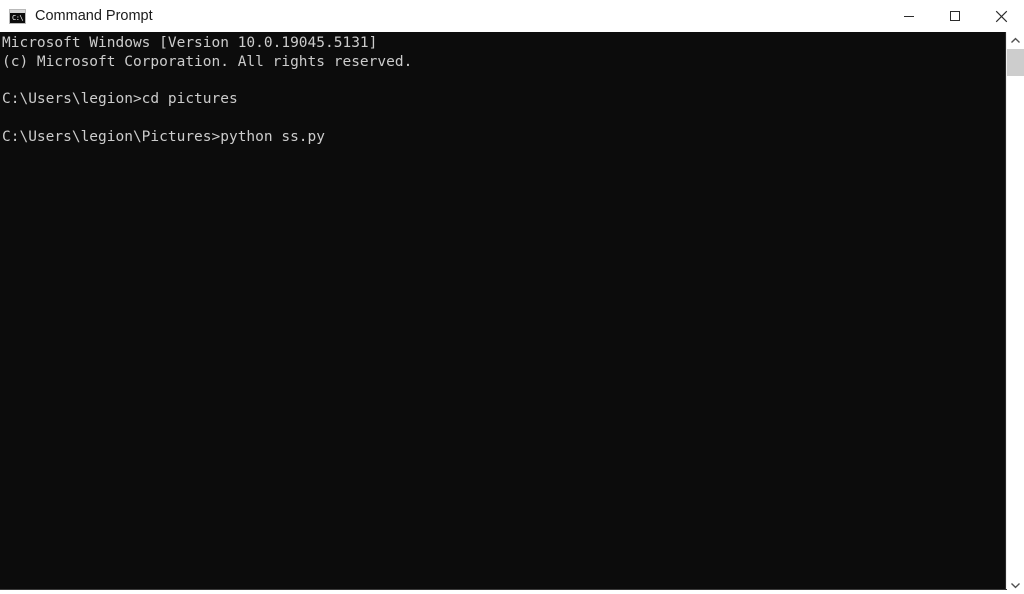 The image size is (1024, 594). I want to click on console-icon: C:\, so click(17, 16).